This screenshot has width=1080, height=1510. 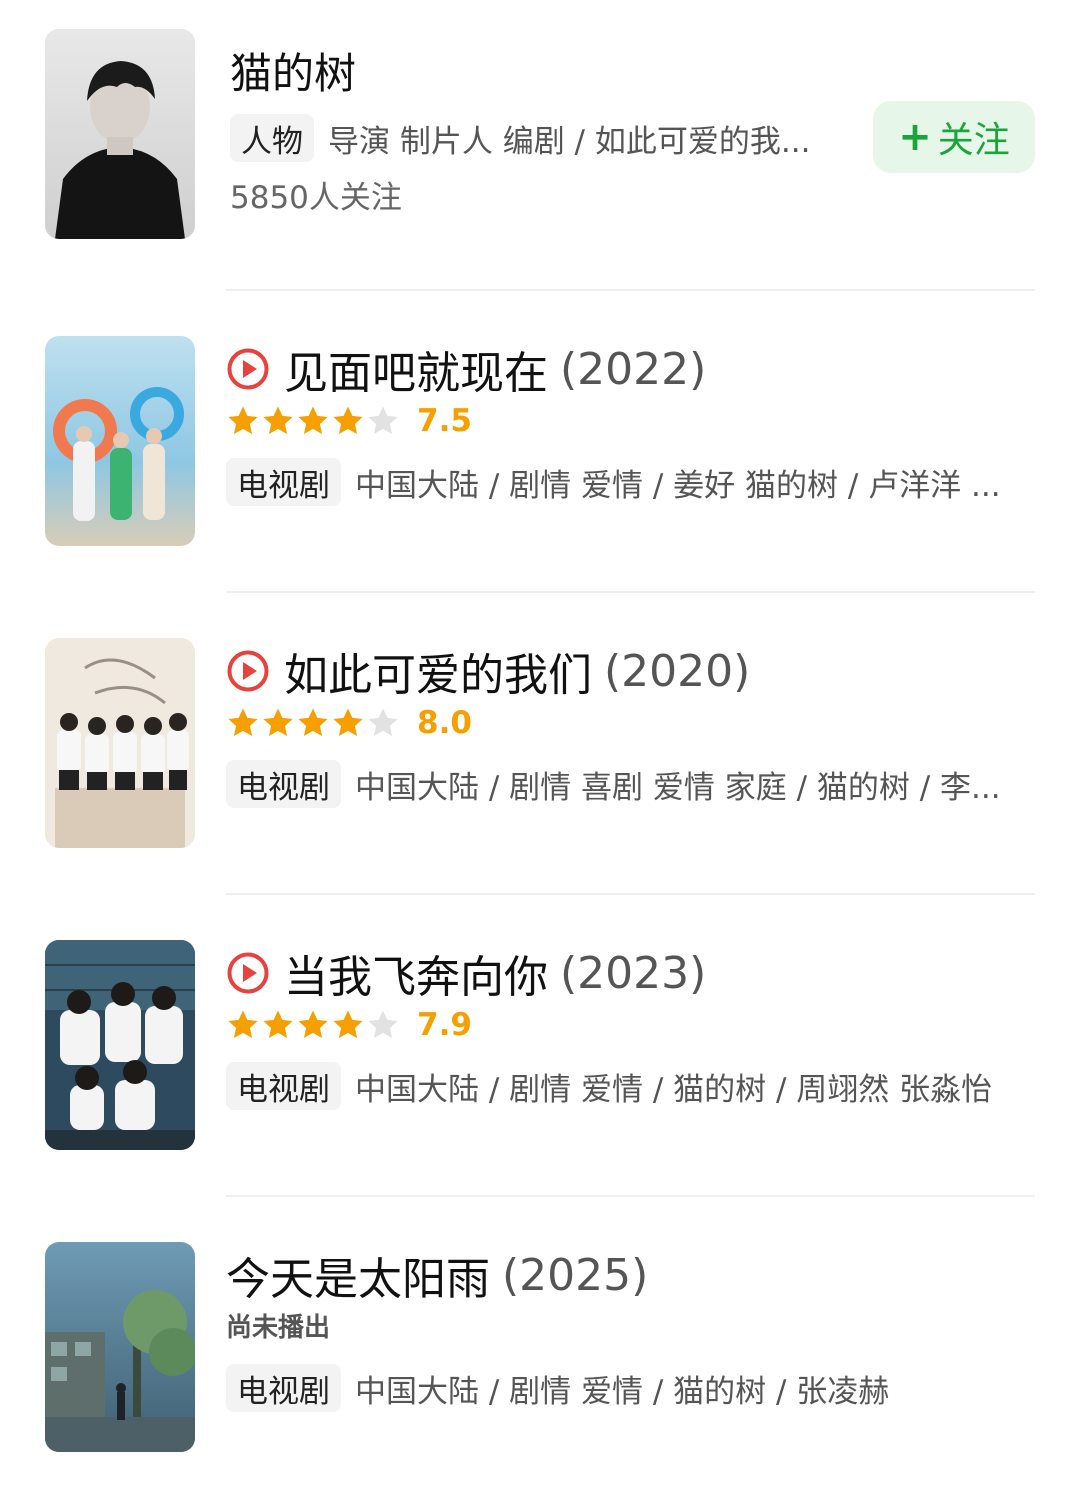 What do you see at coordinates (278, 1328) in the screenshot?
I see `air-status: 尚未播出` at bounding box center [278, 1328].